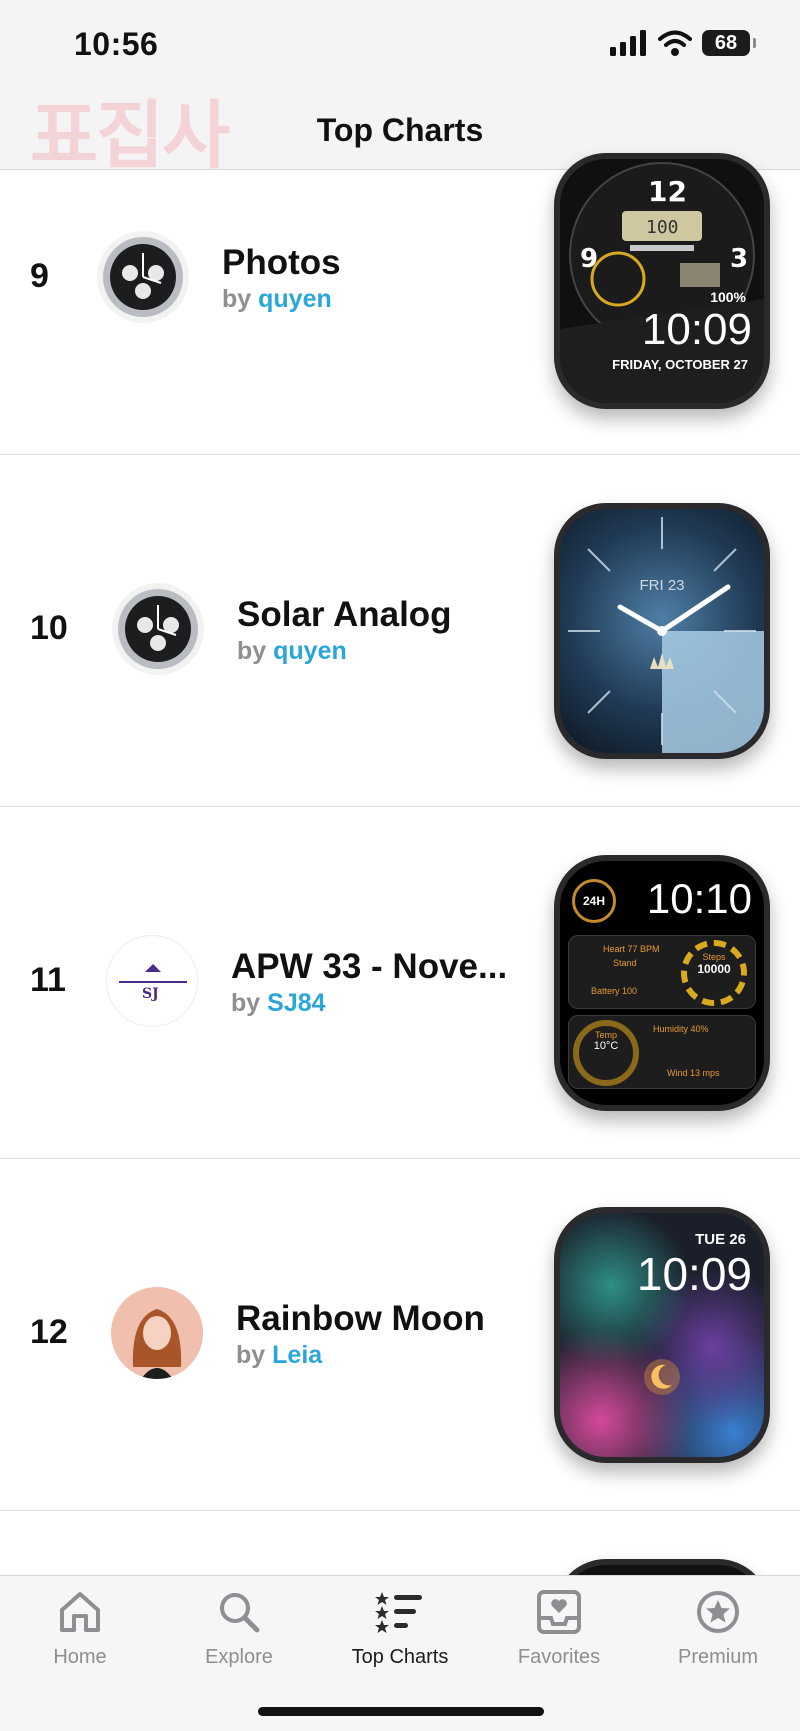 The width and height of the screenshot is (800, 1731). I want to click on page-title: Top Charts, so click(400, 130).